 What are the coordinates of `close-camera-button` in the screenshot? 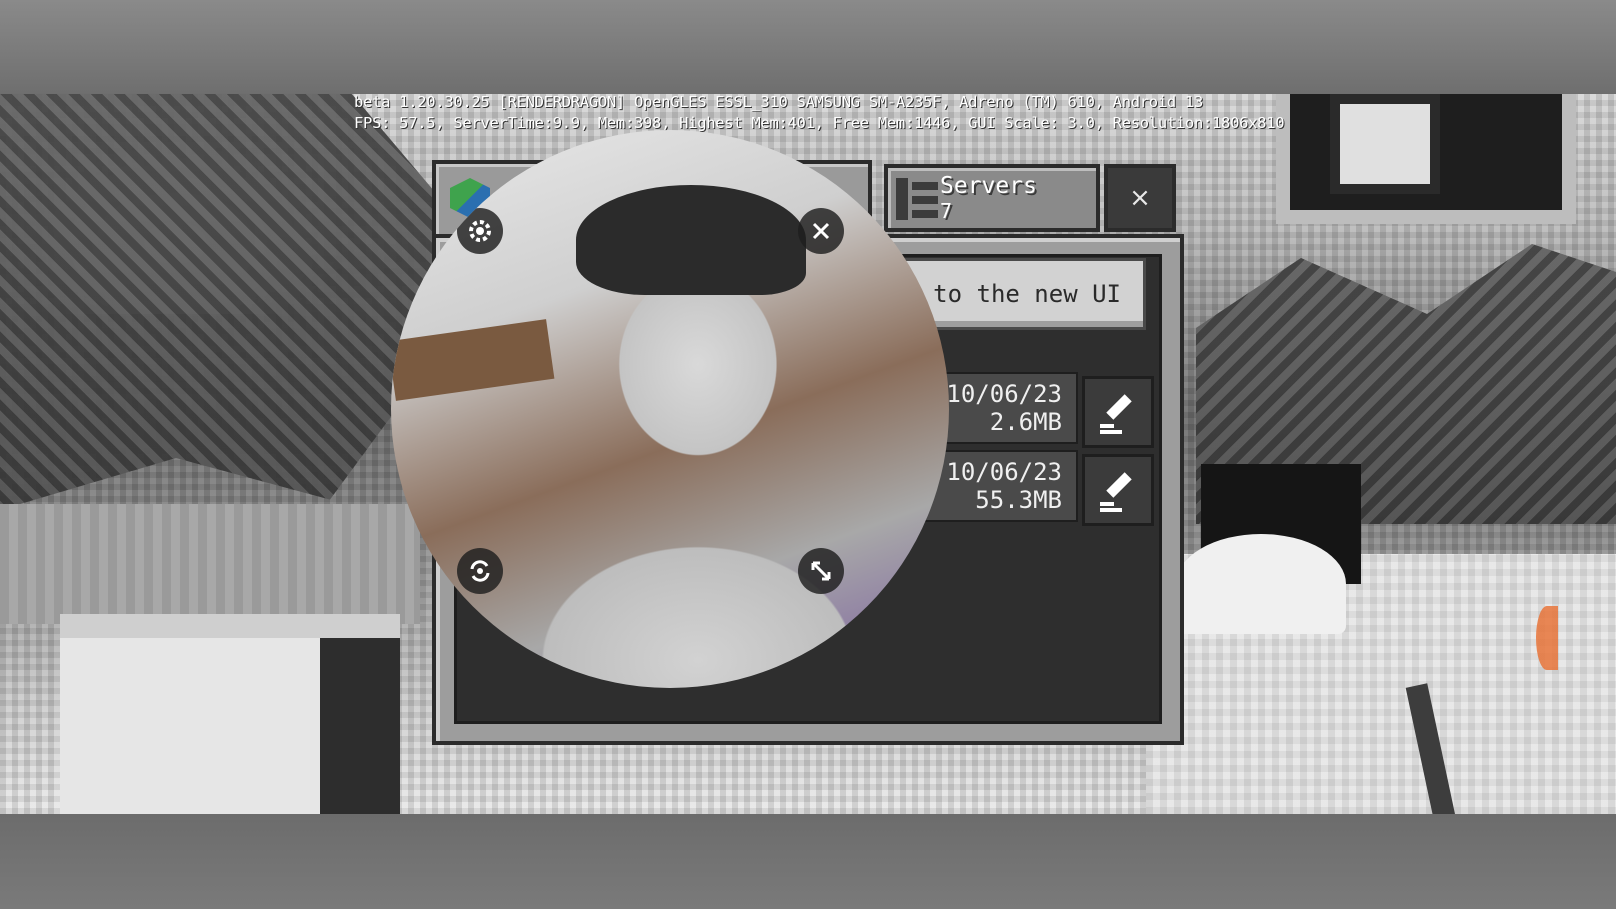 It's located at (821, 231).